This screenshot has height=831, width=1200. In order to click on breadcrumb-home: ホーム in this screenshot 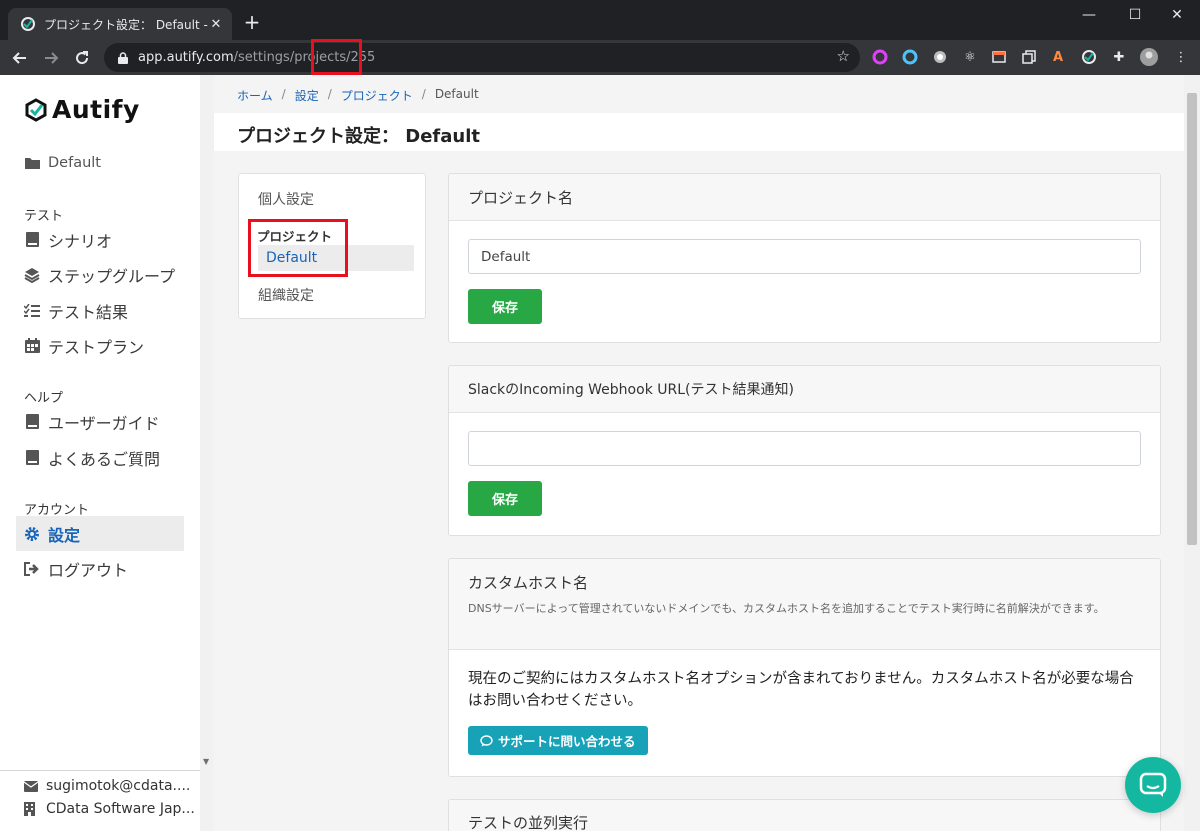, I will do `click(255, 95)`.